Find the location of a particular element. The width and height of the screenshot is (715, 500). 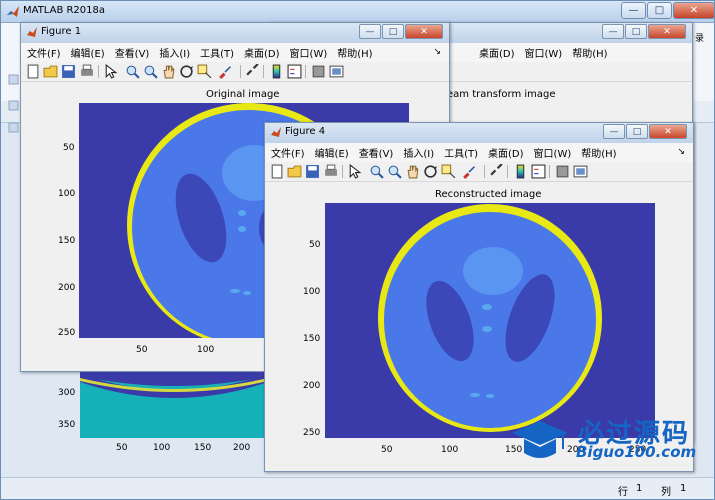

figure-4-maximize-button: □ is located at coordinates (637, 131).